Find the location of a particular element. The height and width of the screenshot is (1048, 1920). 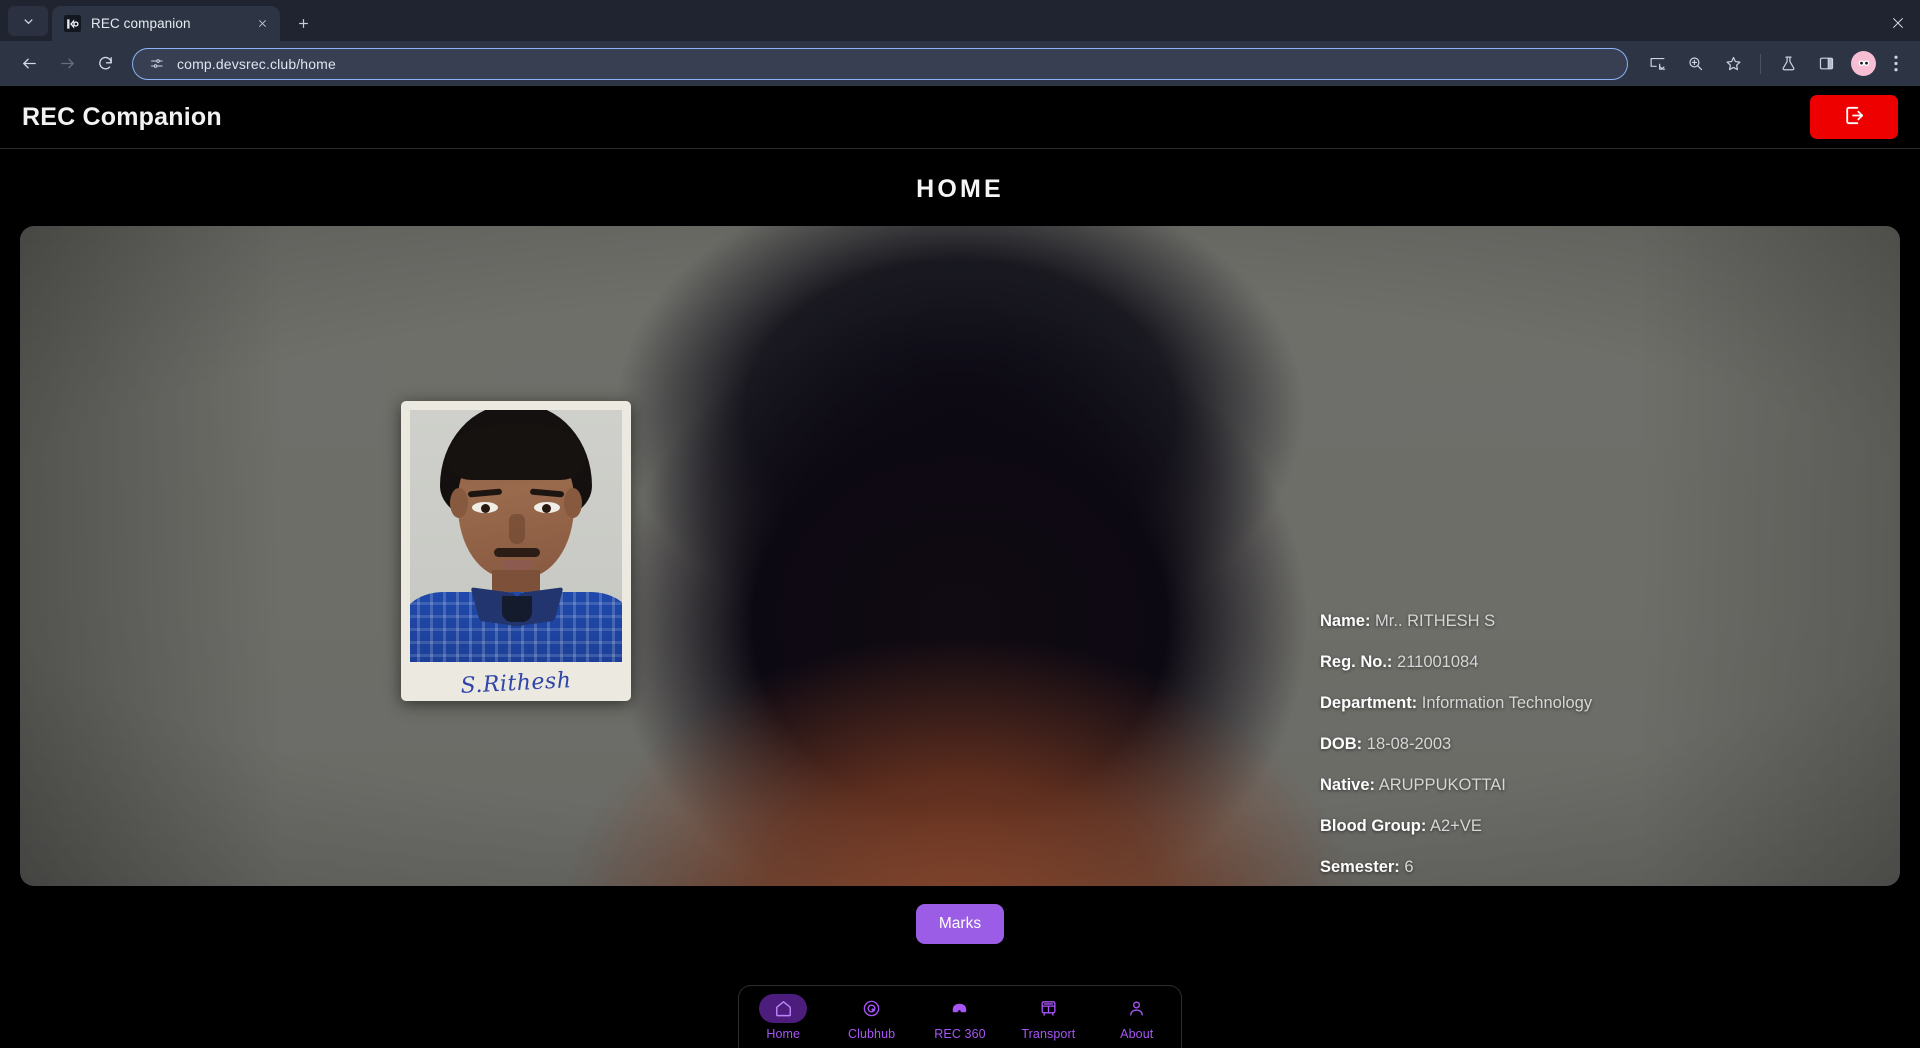

bottom-navigation: Home Clubhub REC 360 Transport About is located at coordinates (960, 1016).